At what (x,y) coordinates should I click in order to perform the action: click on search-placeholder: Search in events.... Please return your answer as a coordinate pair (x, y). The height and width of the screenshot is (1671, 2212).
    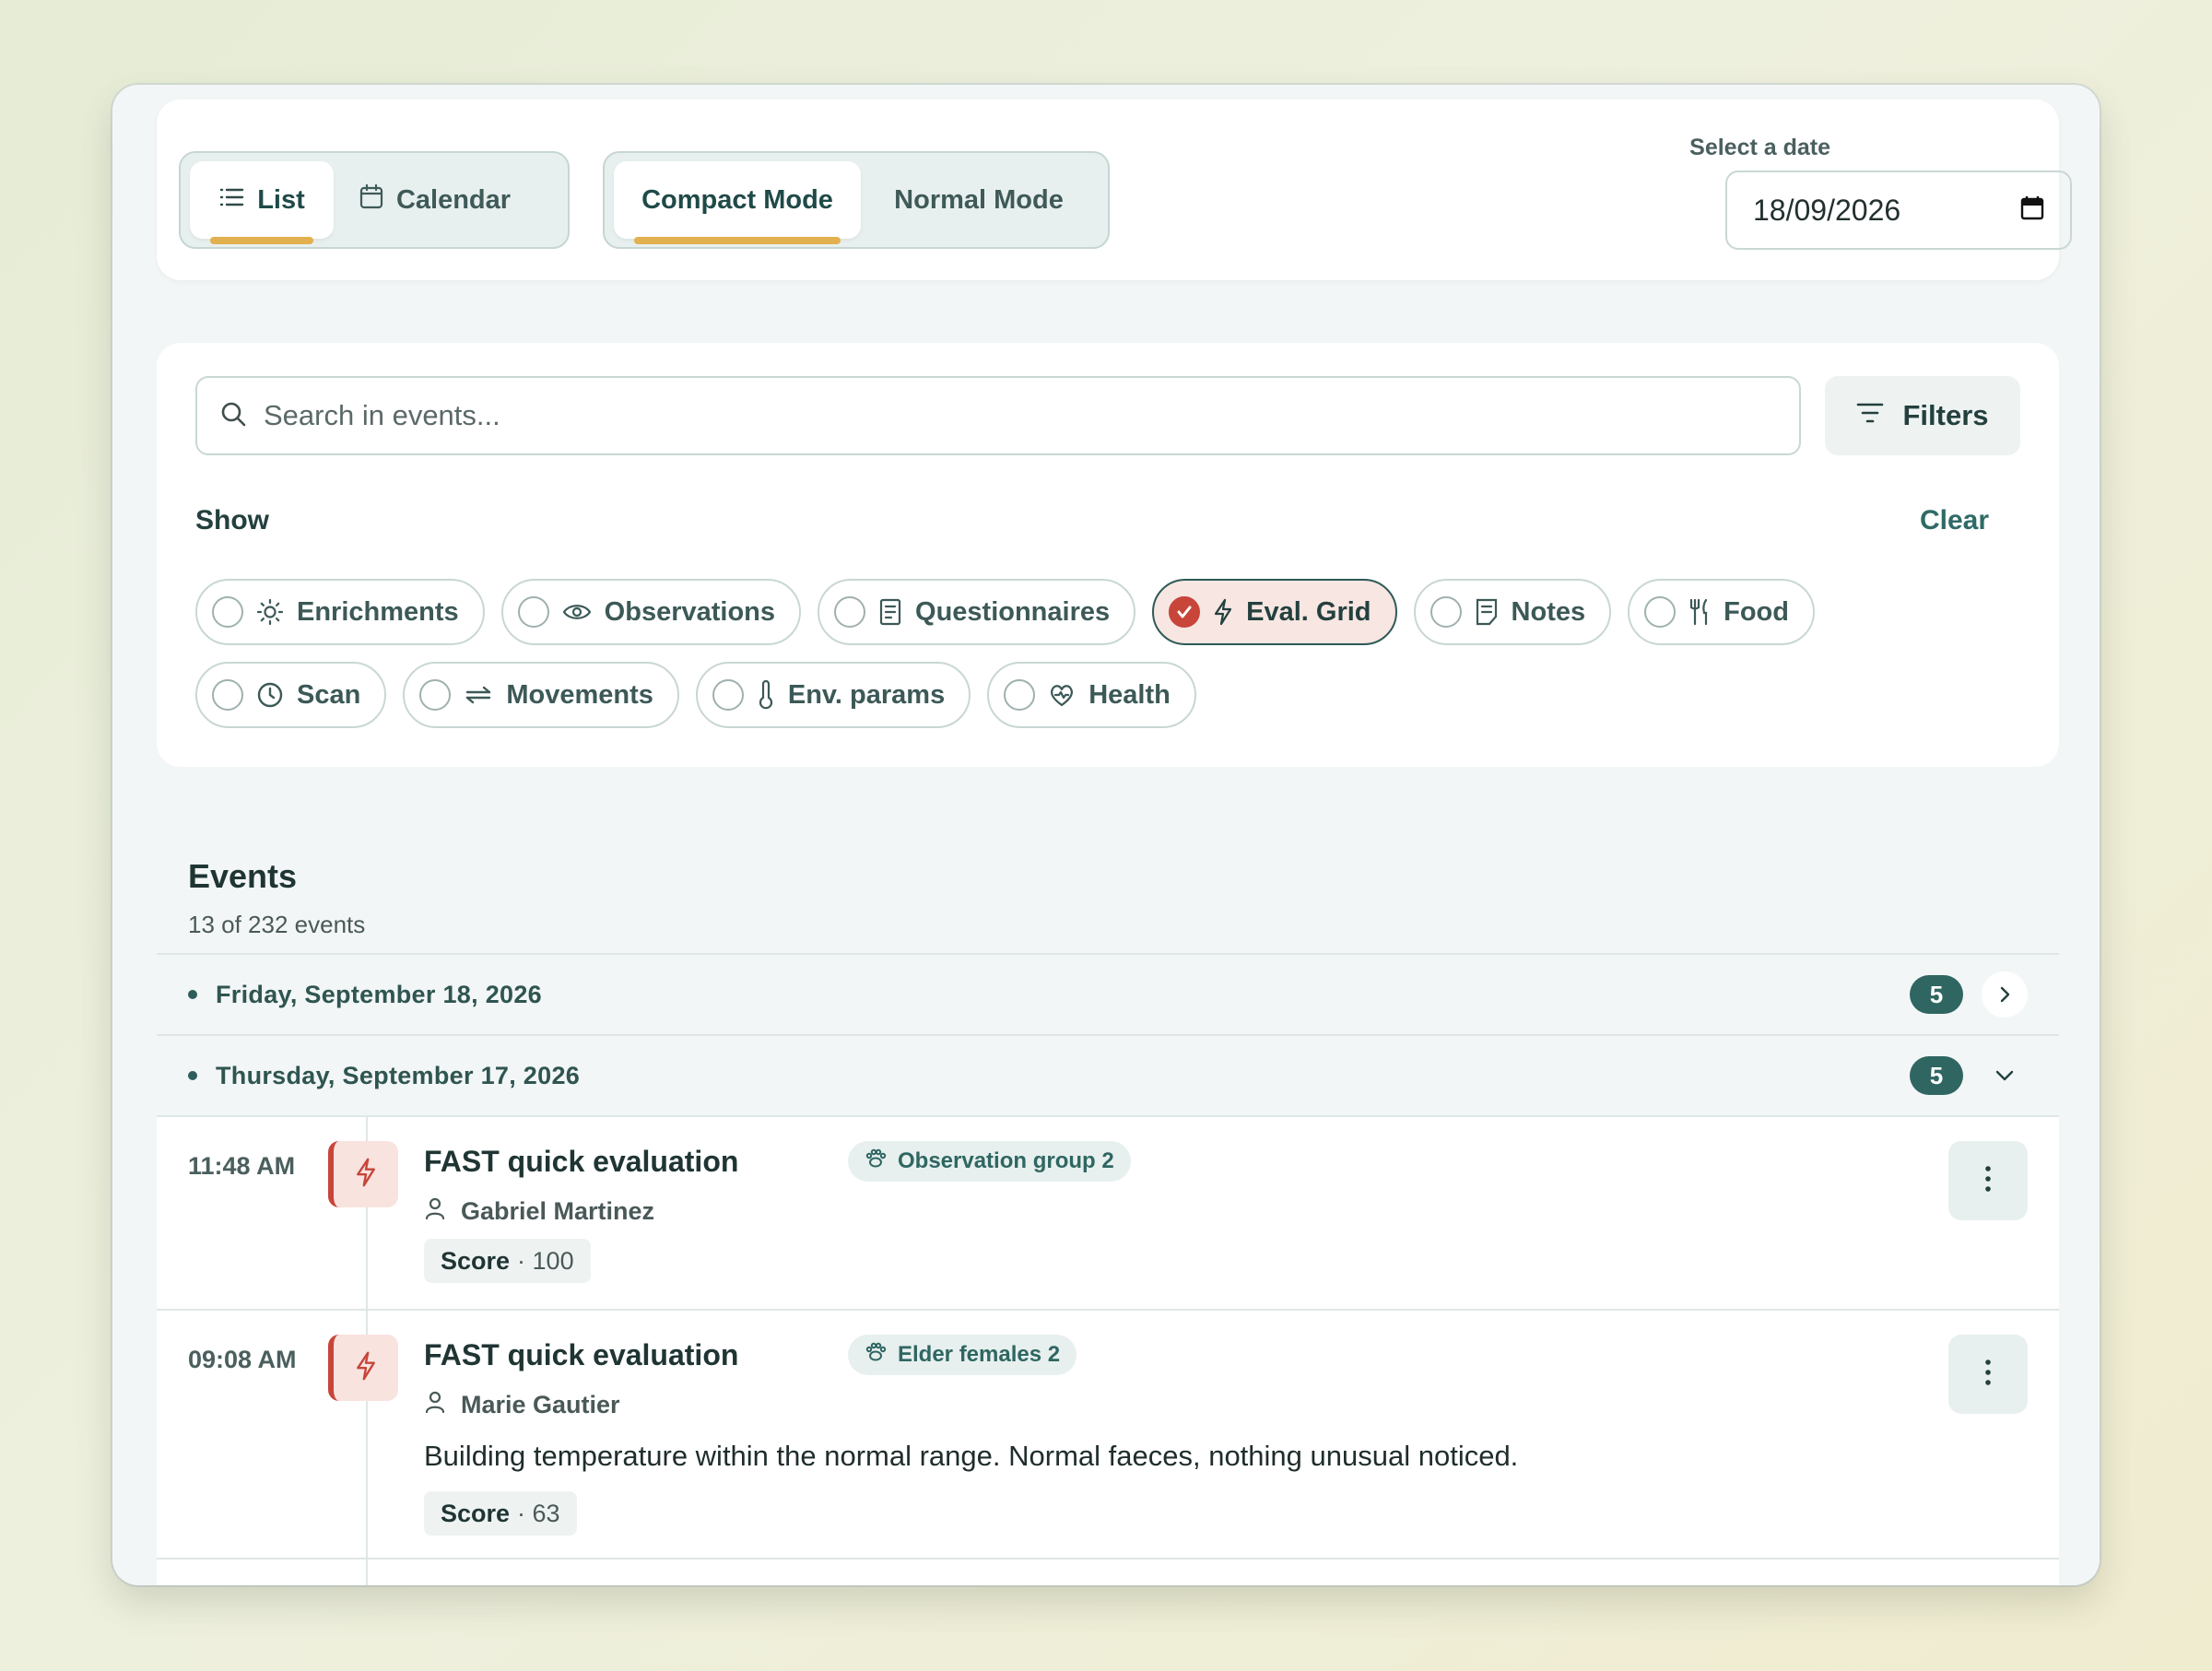
    Looking at the image, I should click on (382, 415).